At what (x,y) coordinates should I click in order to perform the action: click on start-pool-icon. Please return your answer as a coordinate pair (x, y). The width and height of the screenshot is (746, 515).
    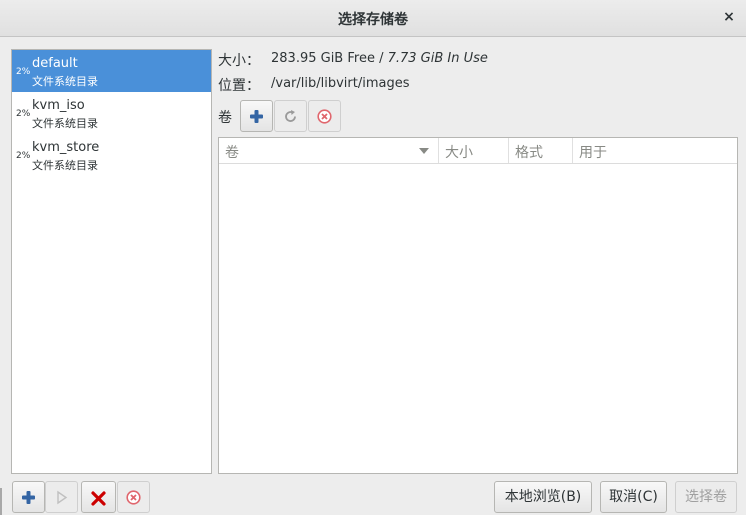
    Looking at the image, I should click on (62, 497).